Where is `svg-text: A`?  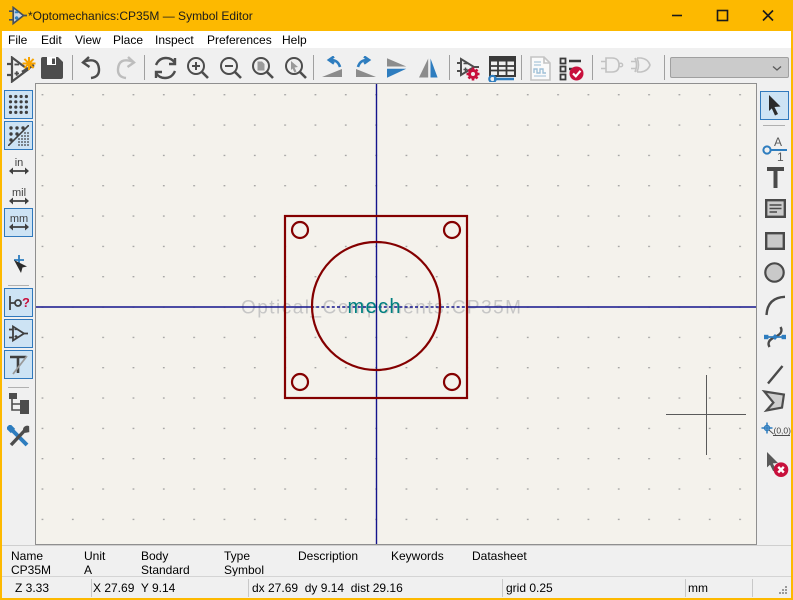
svg-text: A is located at coordinates (778, 142).